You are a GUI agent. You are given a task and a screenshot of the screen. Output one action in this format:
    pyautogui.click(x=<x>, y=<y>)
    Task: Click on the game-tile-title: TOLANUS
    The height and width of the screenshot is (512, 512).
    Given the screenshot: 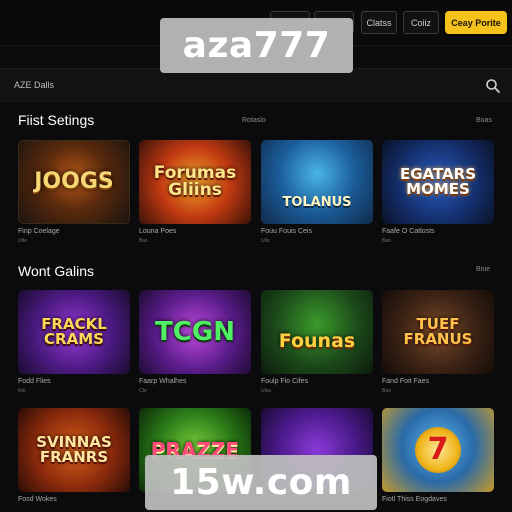 What is the action you would take?
    pyautogui.click(x=317, y=202)
    